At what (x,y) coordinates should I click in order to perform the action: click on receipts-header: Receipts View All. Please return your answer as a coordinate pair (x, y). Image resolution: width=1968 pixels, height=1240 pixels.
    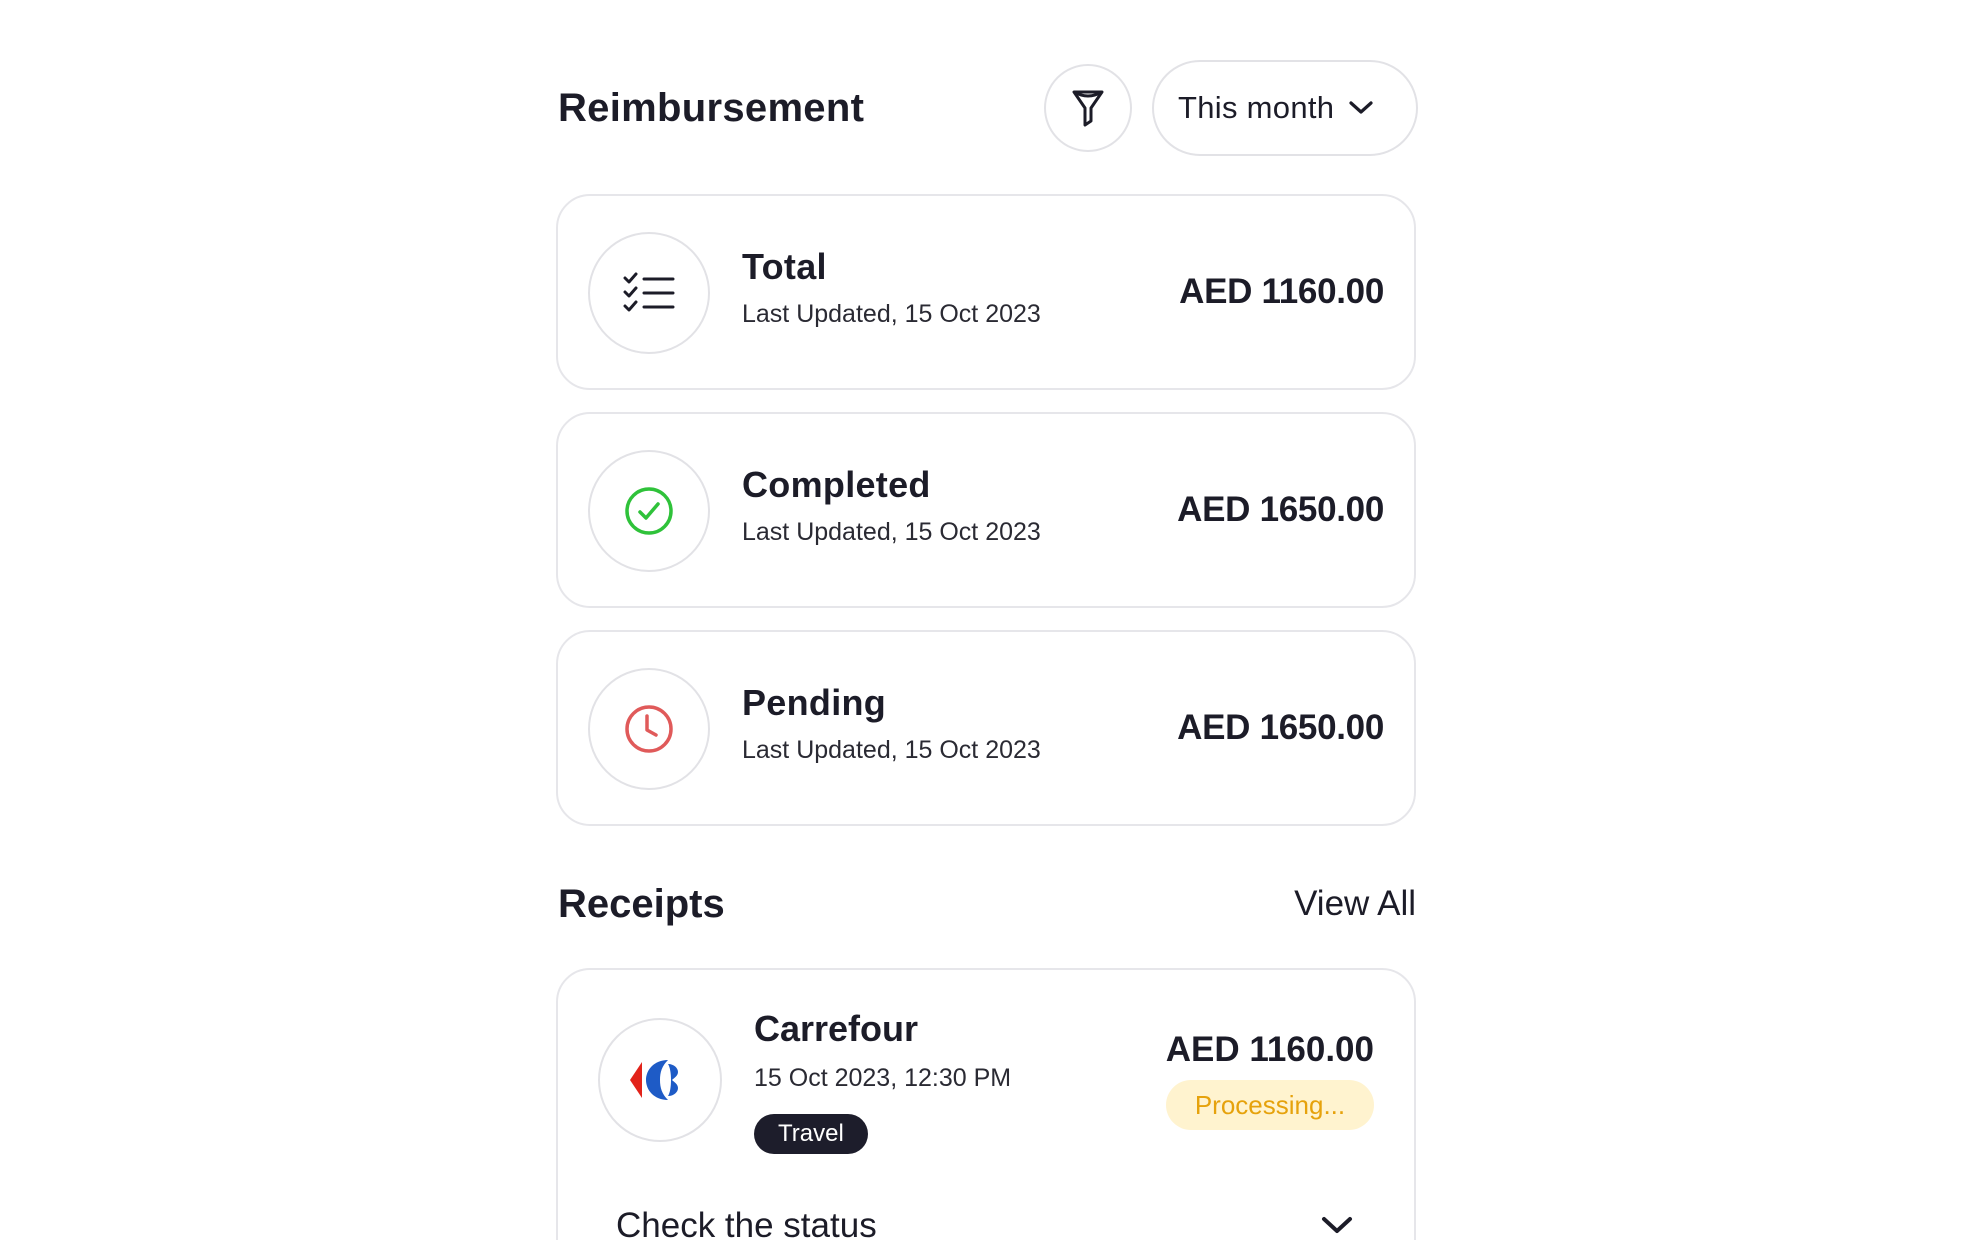
    Looking at the image, I should click on (986, 906).